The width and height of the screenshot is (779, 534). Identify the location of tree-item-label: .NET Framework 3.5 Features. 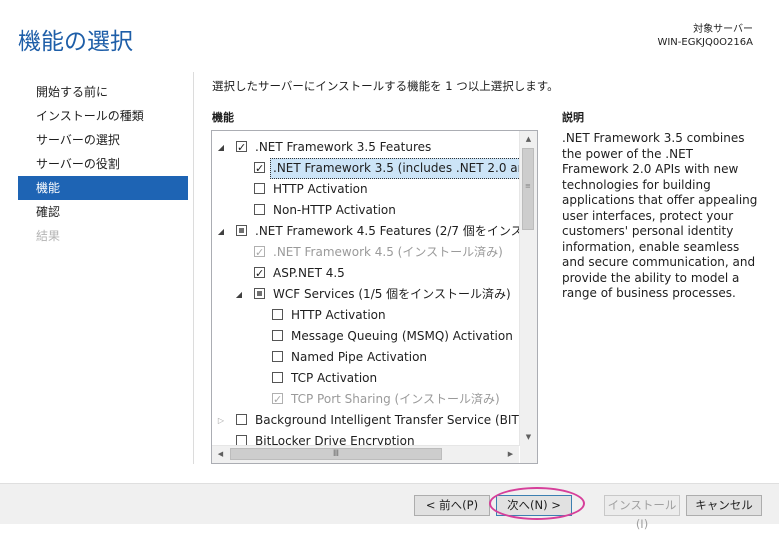
(343, 147).